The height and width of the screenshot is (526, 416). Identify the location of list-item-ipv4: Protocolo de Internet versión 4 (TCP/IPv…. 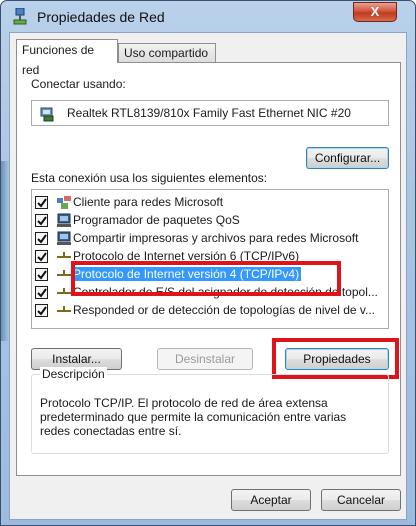
(210, 274).